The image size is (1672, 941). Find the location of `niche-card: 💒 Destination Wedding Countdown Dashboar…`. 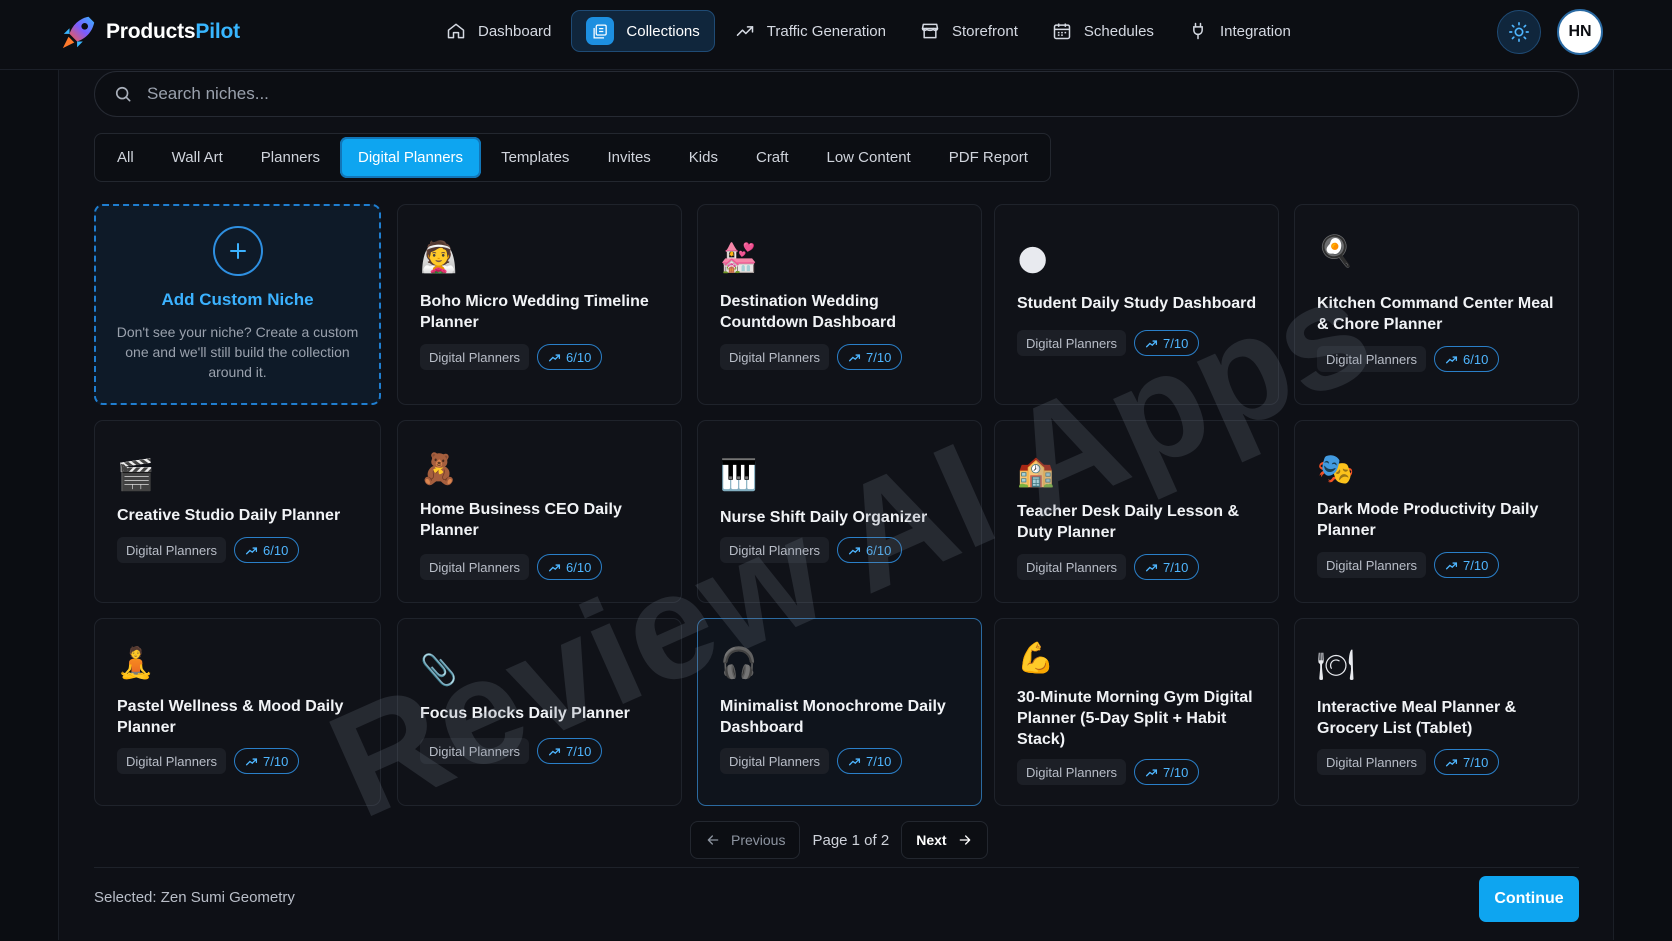

niche-card: 💒 Destination Wedding Countdown Dashboar… is located at coordinates (839, 304).